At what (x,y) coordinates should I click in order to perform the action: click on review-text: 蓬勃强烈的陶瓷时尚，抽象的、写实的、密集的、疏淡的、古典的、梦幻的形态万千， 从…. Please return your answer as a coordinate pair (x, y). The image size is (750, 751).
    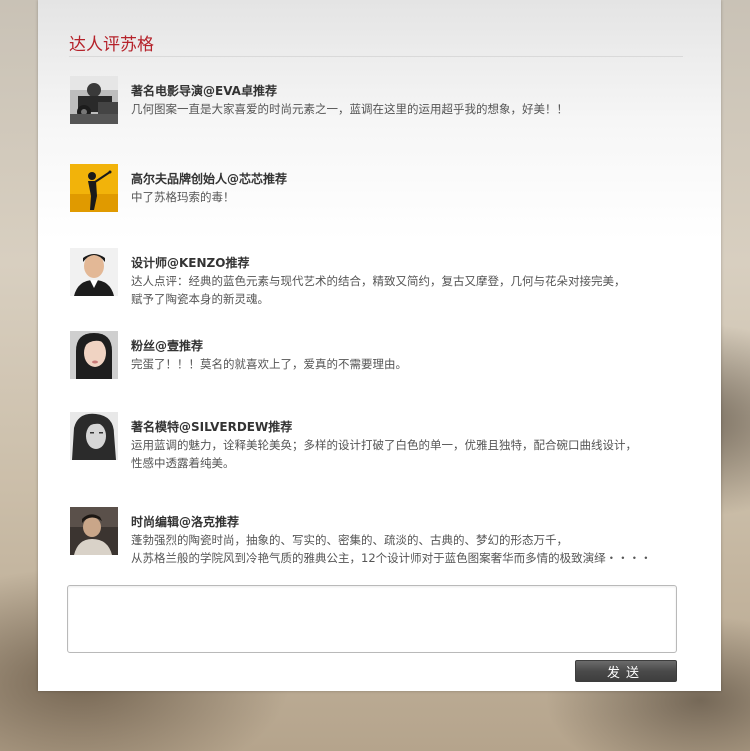
    Looking at the image, I should click on (411, 549).